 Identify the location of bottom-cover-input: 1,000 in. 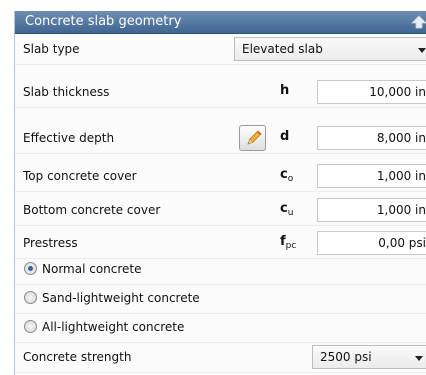
(371, 210).